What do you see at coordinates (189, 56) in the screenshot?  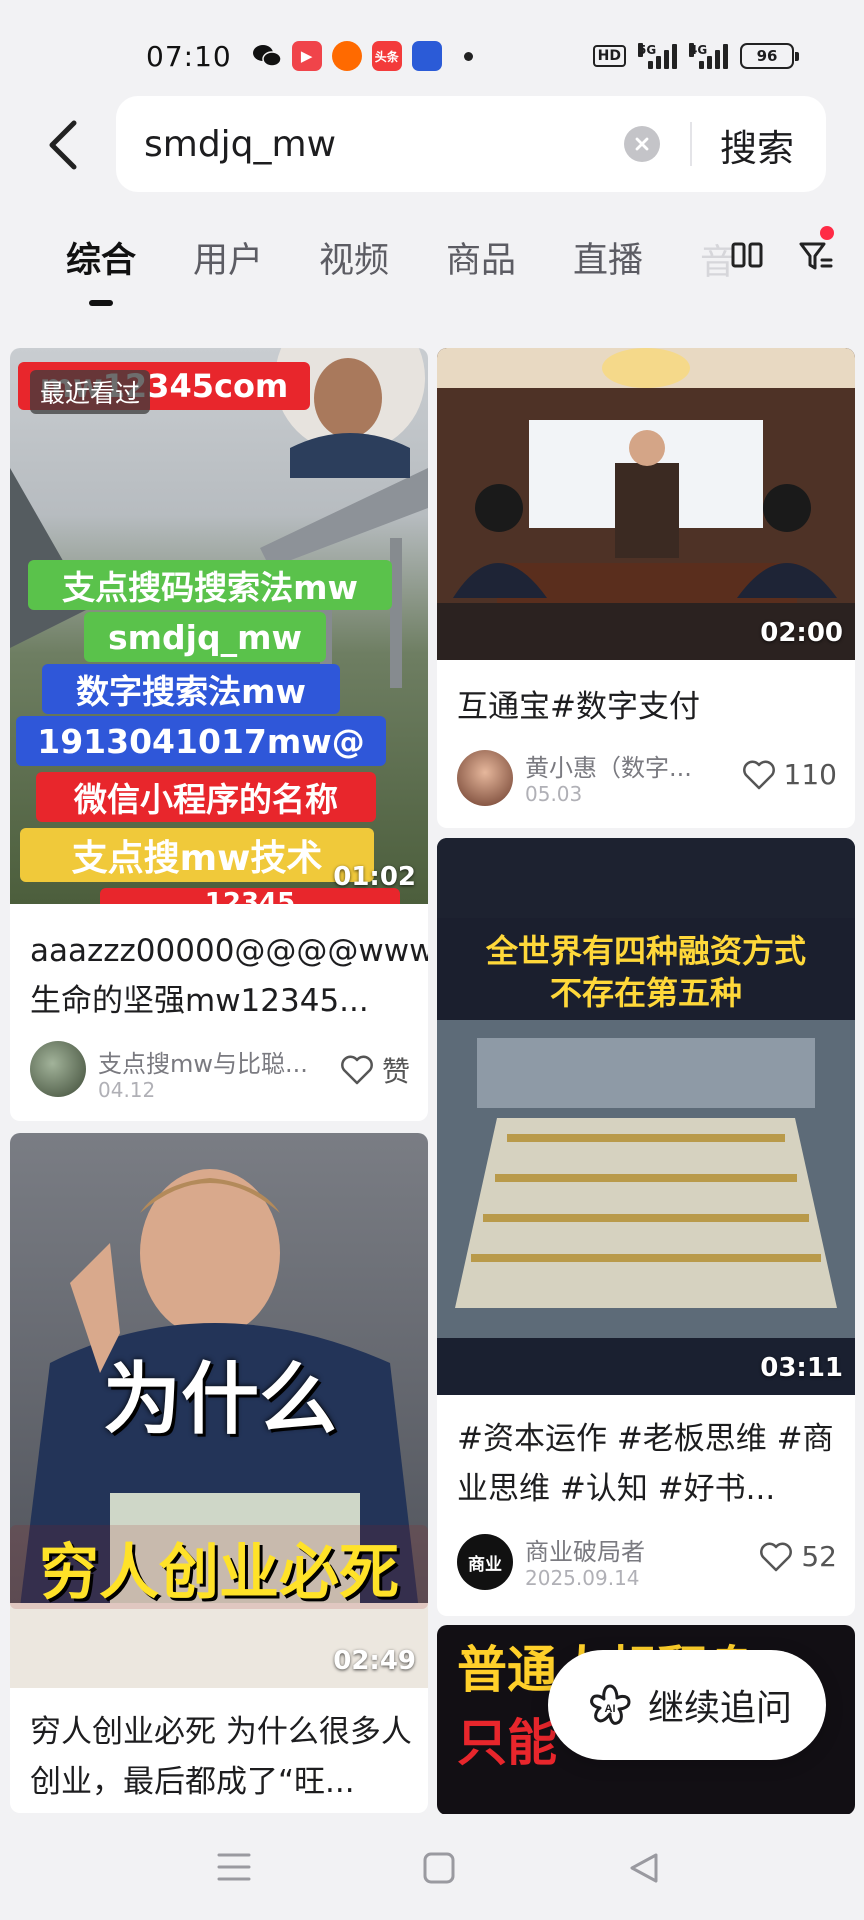 I see `status-time: 07:10` at bounding box center [189, 56].